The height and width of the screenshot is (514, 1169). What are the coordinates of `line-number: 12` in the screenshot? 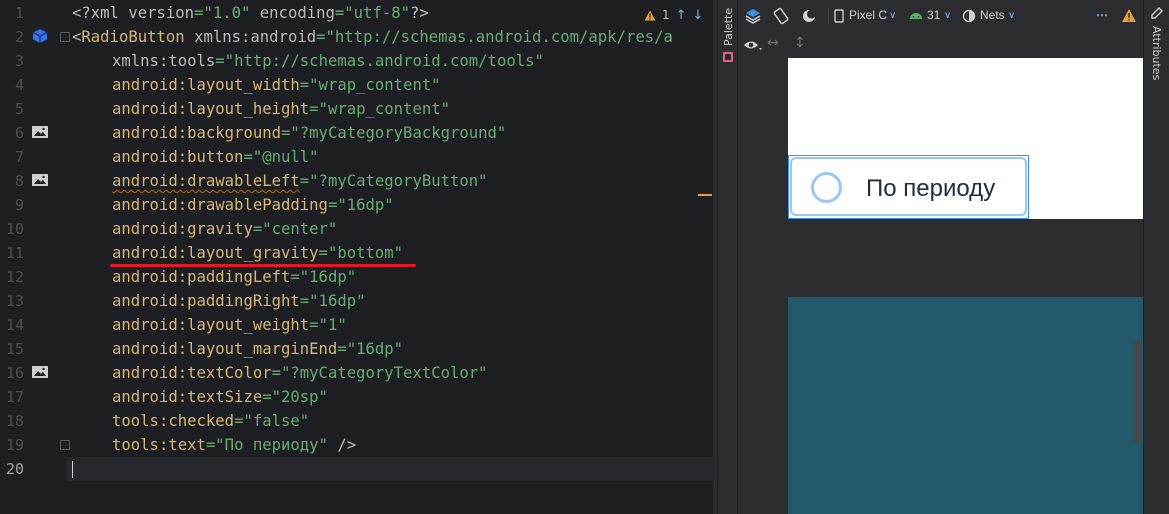 It's located at (14, 277).